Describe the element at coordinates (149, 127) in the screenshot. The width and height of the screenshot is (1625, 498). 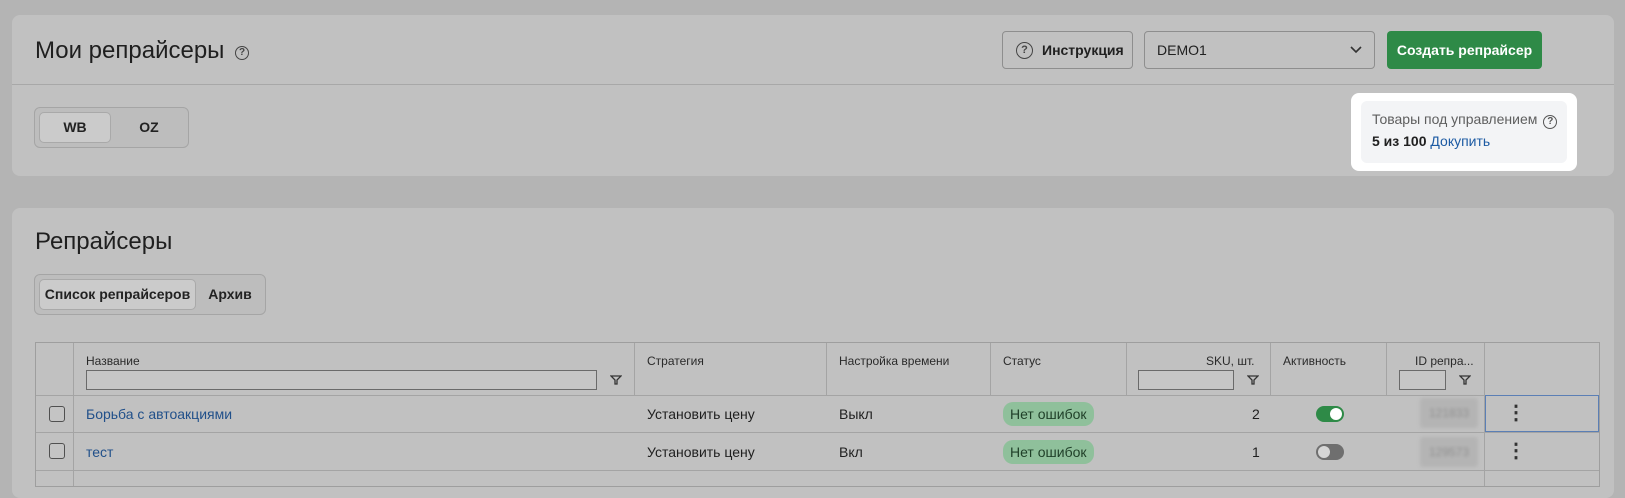
I see `tab-oz: OZ` at that location.